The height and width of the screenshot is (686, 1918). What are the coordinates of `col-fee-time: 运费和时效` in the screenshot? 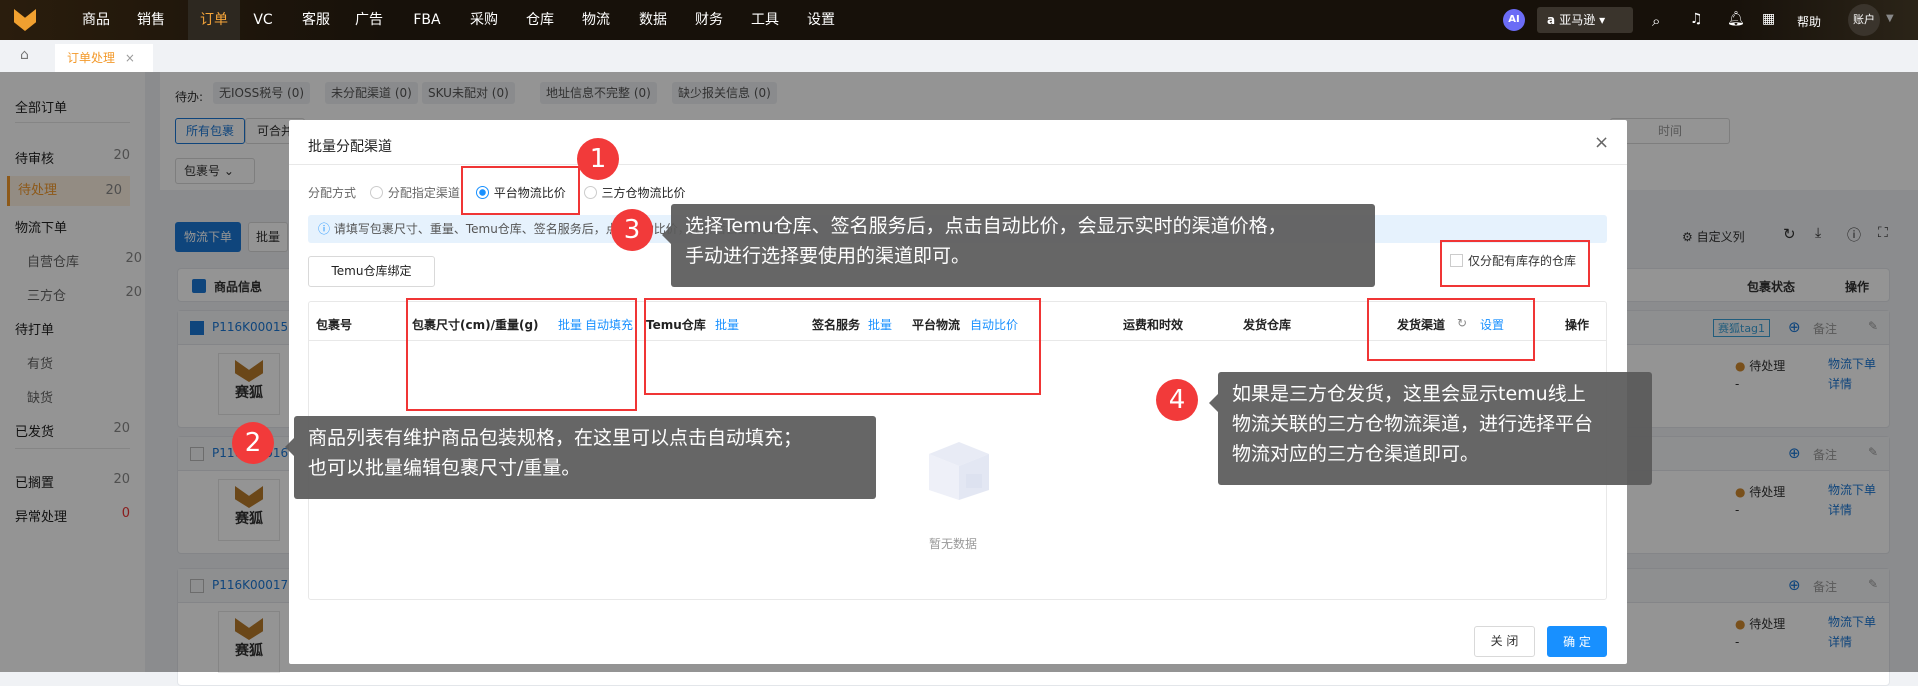 It's located at (1153, 325).